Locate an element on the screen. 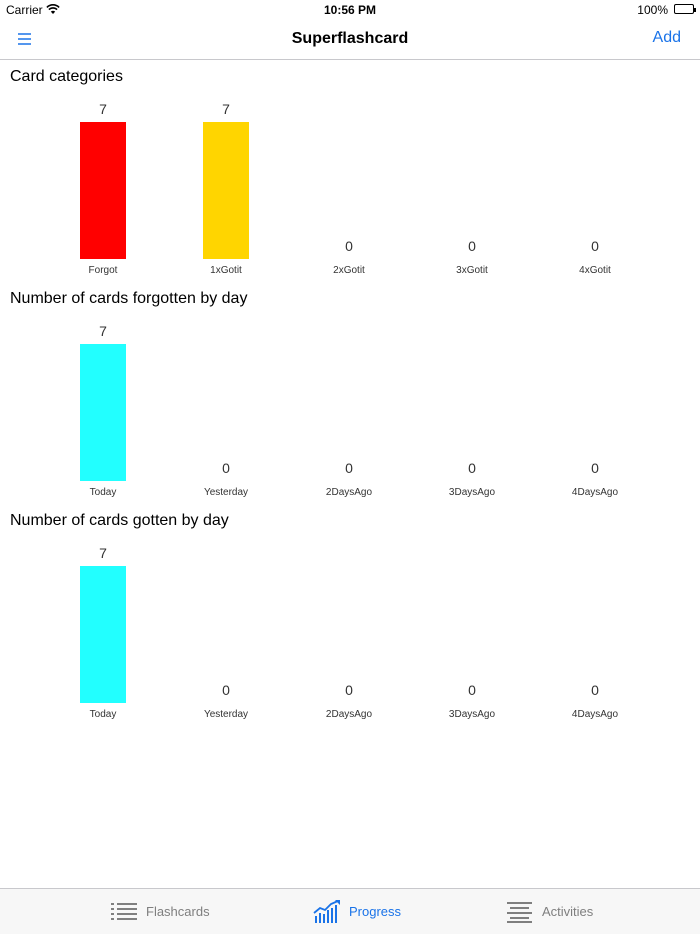 Image resolution: width=700 pixels, height=934 pixels. tab-progress: Progress is located at coordinates (357, 911).